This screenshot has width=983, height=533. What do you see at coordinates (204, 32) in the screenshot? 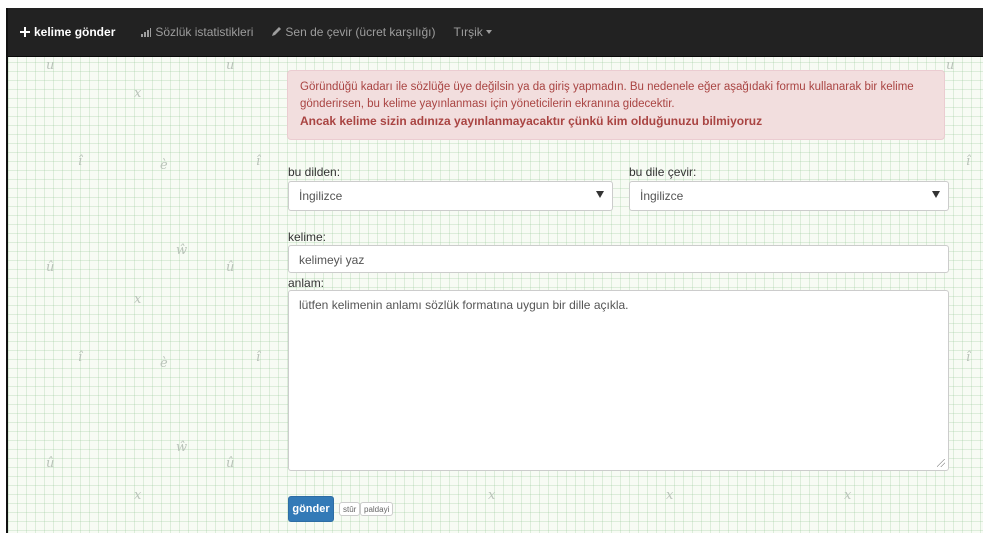
I see `nav-statistics-label: Sözlük istatistikleri` at bounding box center [204, 32].